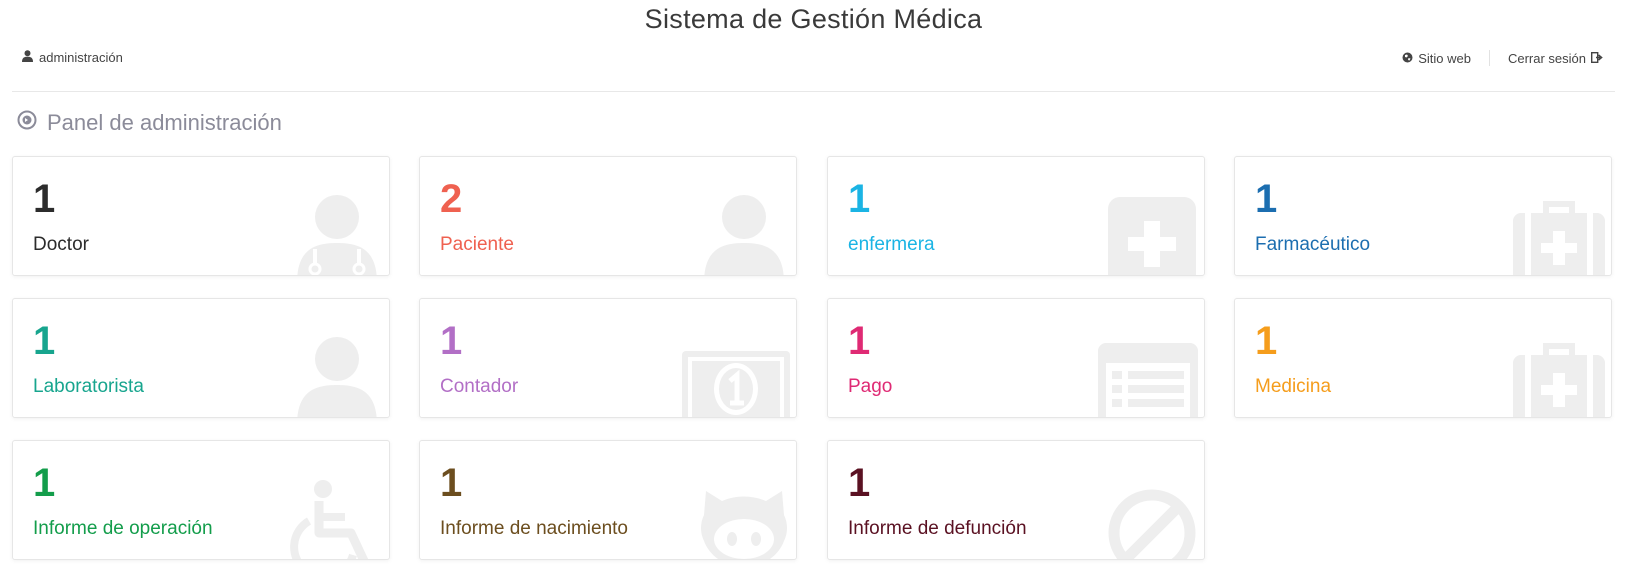 This screenshot has height=586, width=1627. What do you see at coordinates (736, 373) in the screenshot?
I see `money-icon` at bounding box center [736, 373].